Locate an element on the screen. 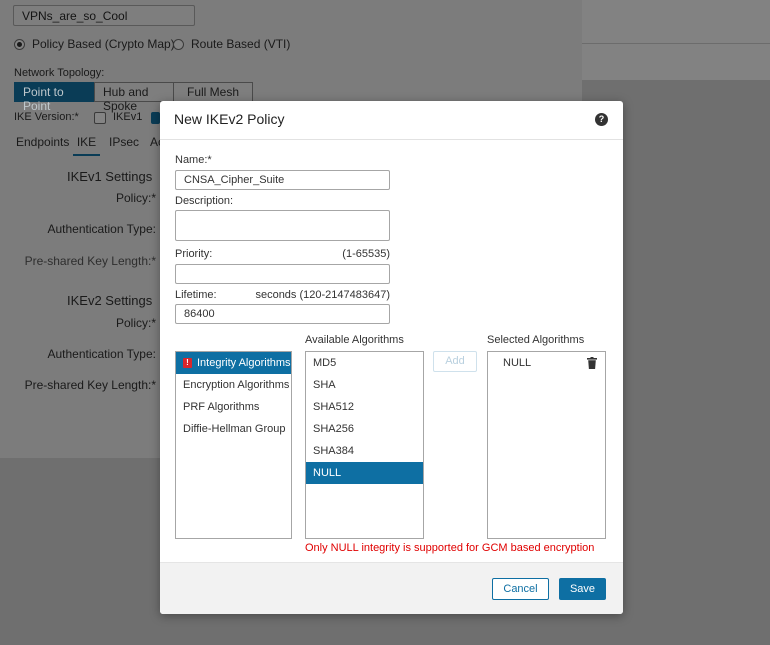 The width and height of the screenshot is (770, 645). selected-null-label: NULL is located at coordinates (517, 363).